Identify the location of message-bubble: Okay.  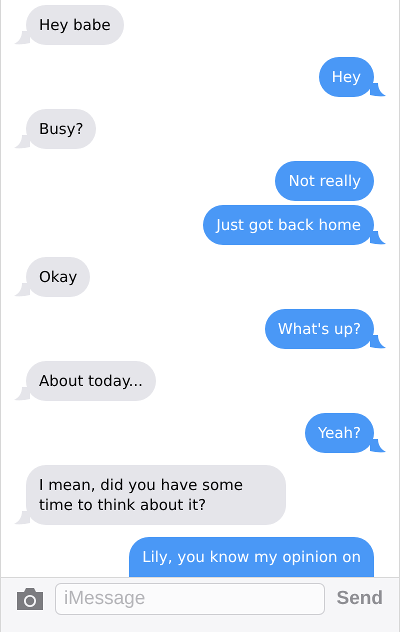
(58, 277).